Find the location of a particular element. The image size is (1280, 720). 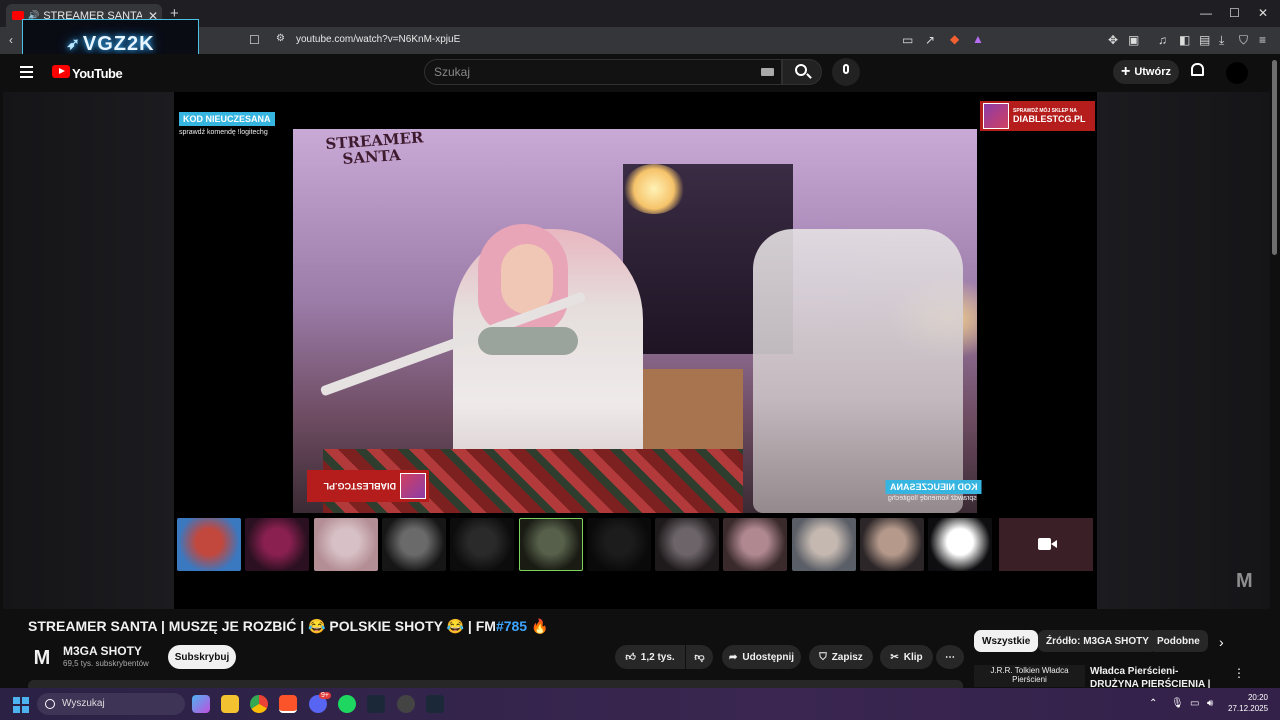

kod-subtitle: sprawdź komendę !logitechg is located at coordinates (223, 132).